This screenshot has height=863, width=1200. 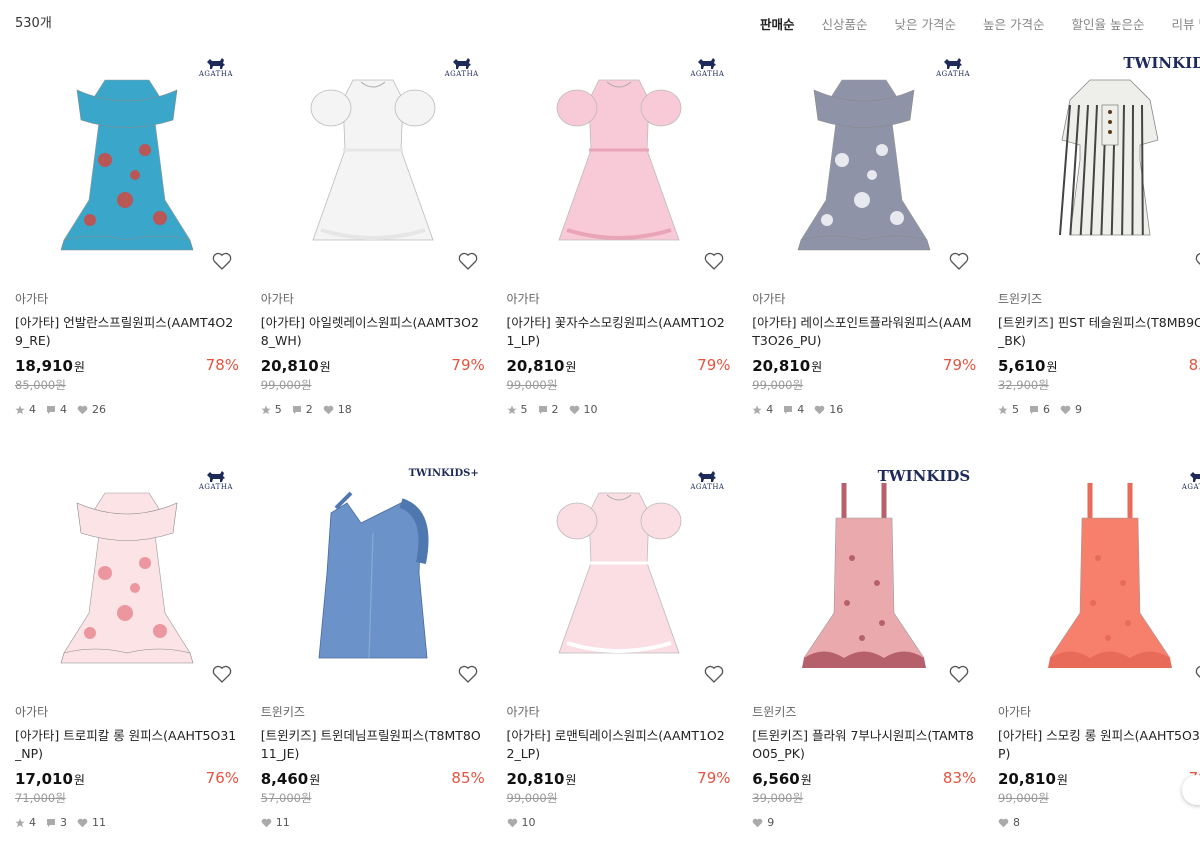 What do you see at coordinates (1185, 23) in the screenshot?
I see `sort-option: 리뷰 많은순` at bounding box center [1185, 23].